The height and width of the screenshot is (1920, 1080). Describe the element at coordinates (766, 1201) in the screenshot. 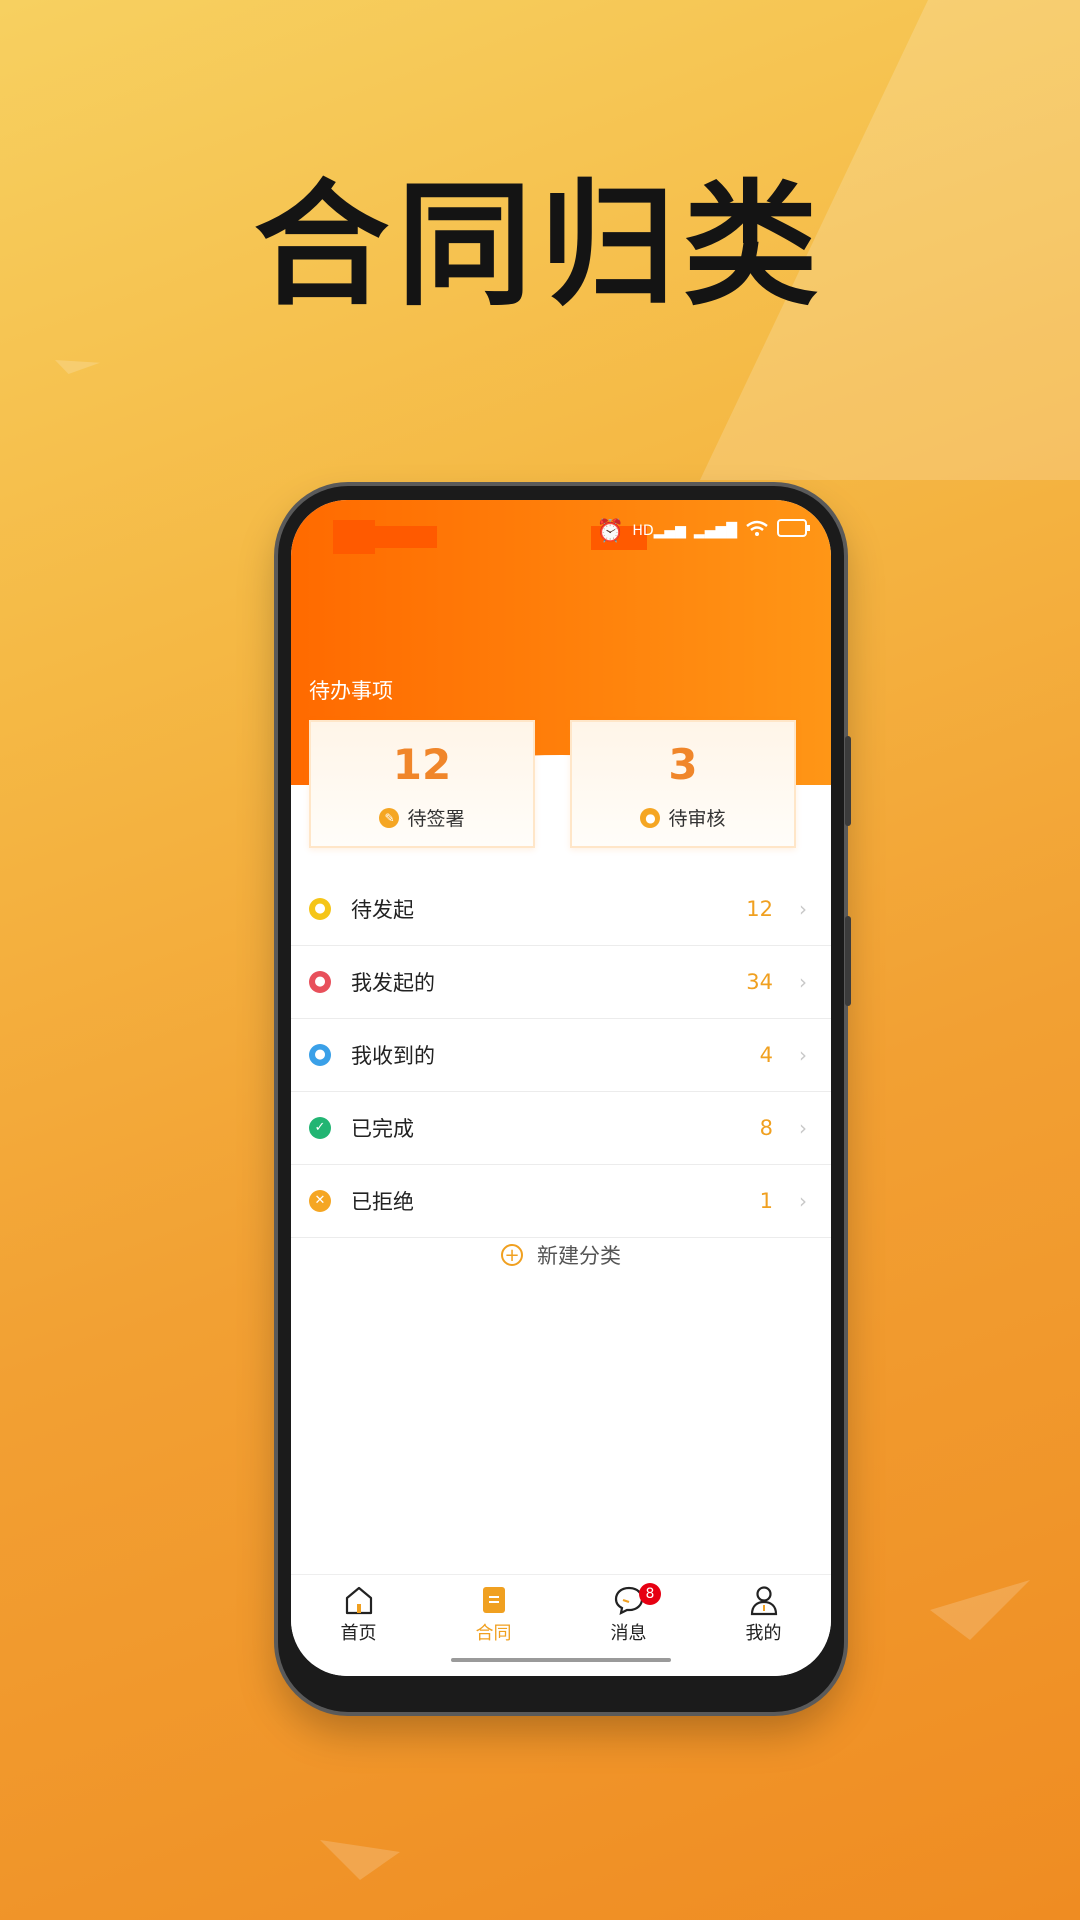

I see `list-item-count: 1` at that location.